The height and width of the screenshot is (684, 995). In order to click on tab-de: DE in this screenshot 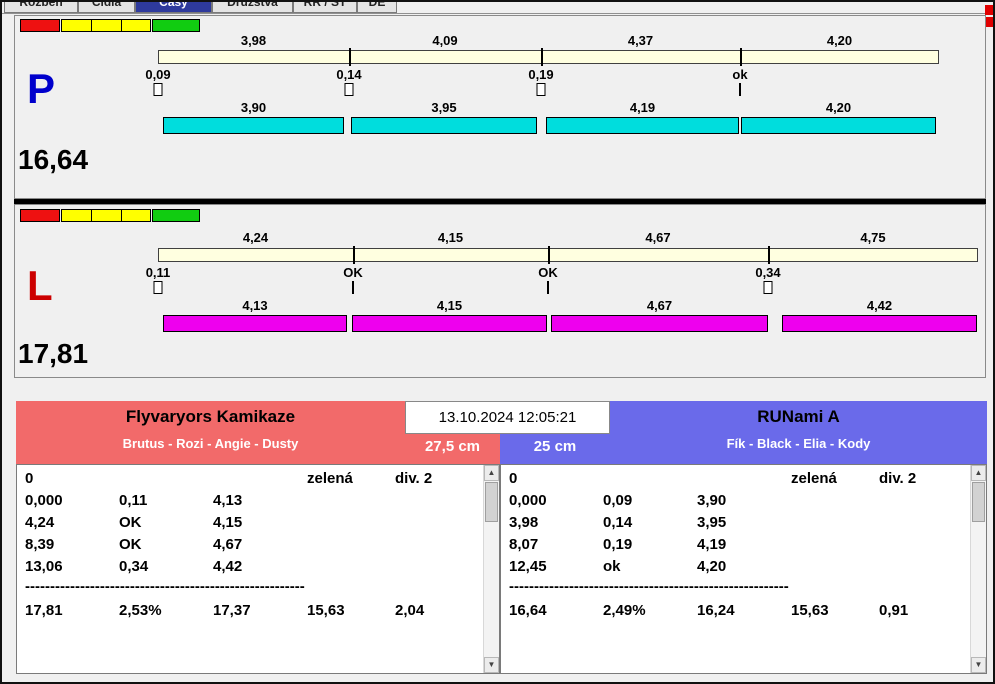, I will do `click(377, 7)`.